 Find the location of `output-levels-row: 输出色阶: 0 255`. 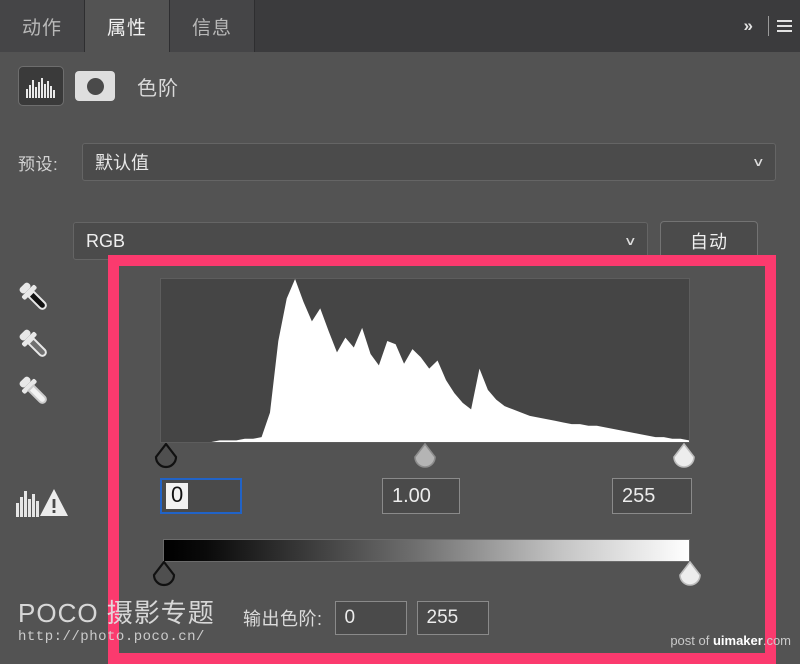

output-levels-row: 输出色阶: 0 255 is located at coordinates (400, 618).